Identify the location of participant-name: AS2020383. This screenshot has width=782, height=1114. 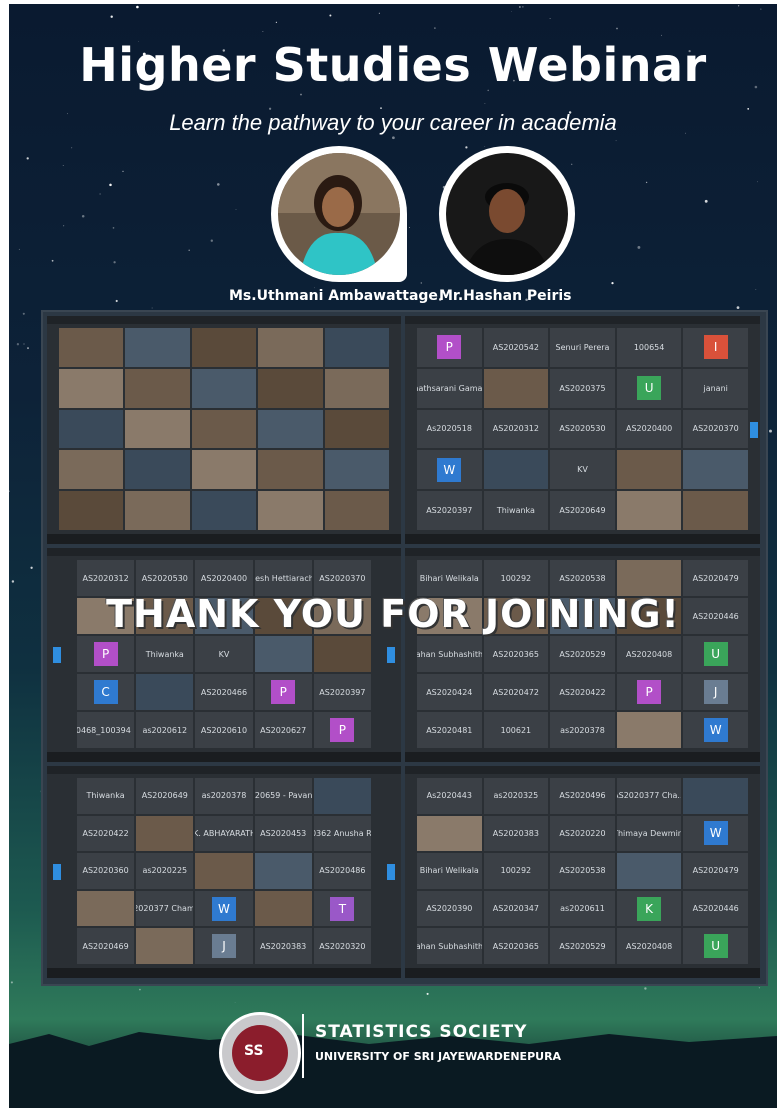
(515, 833).